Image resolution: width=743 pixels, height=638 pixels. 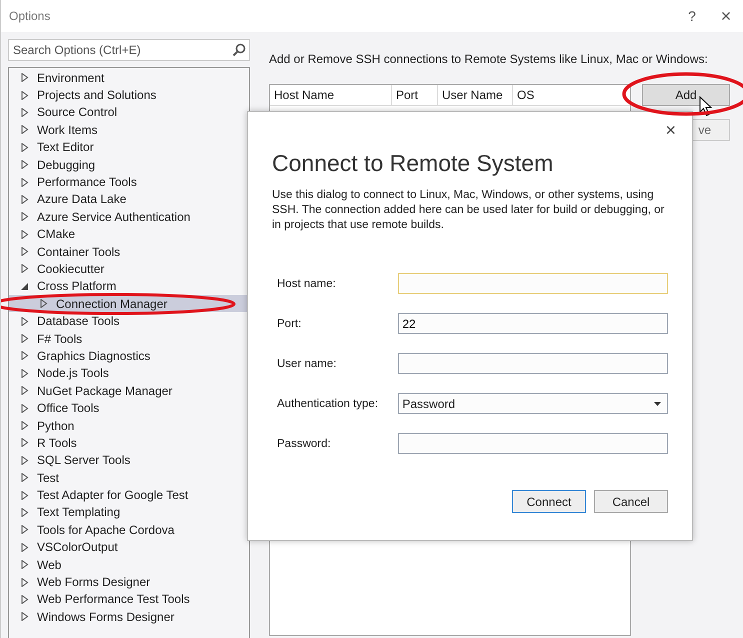 What do you see at coordinates (129, 199) in the screenshot?
I see `tree-item: Azure Data Lake` at bounding box center [129, 199].